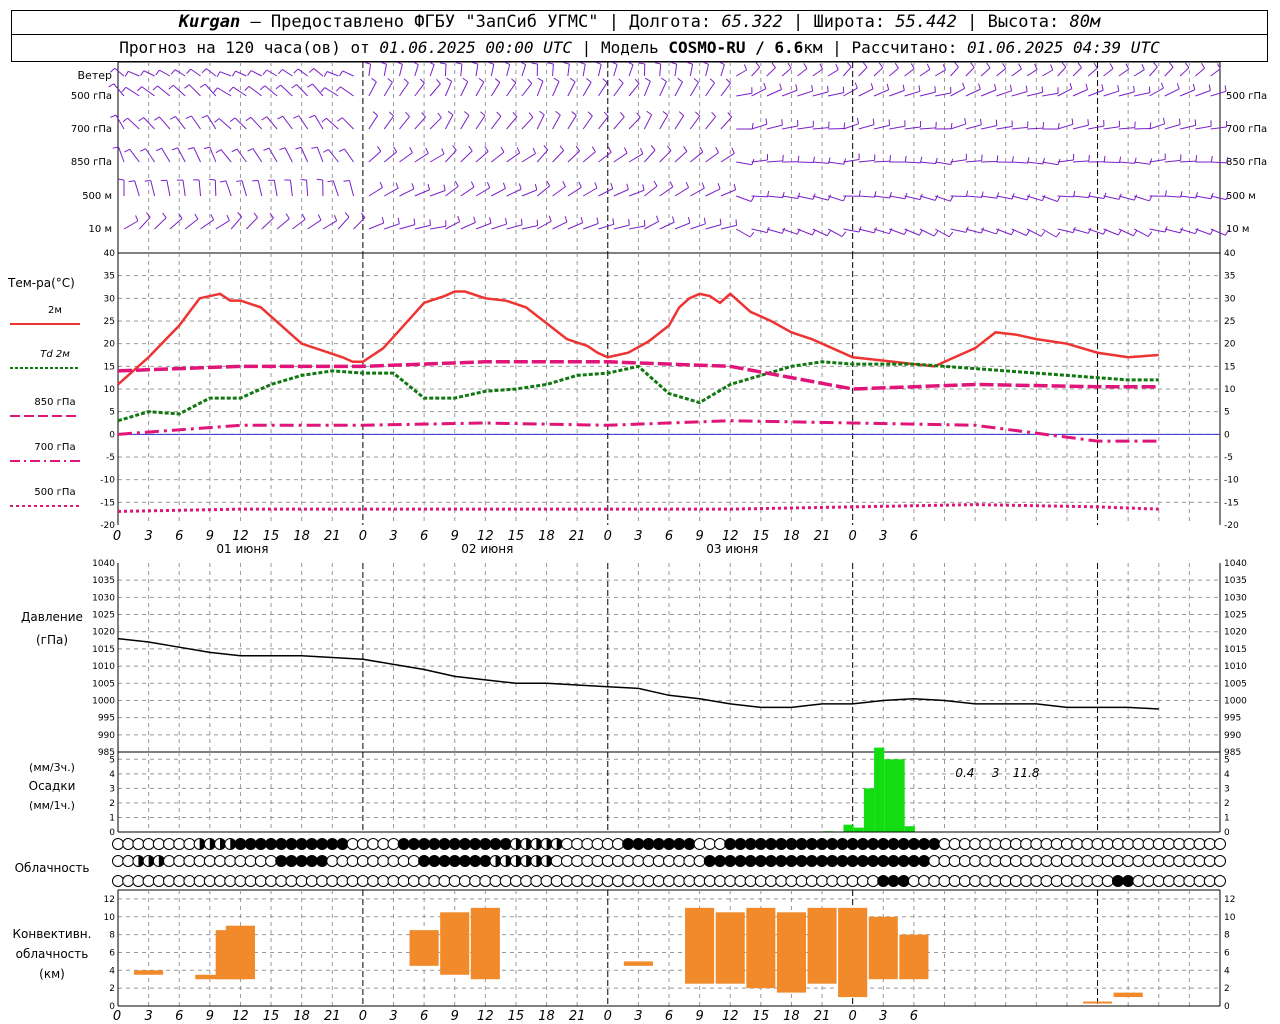 This screenshot has height=1024, width=1280. Describe the element at coordinates (879, 789) in the screenshot. I see `precip-bar` at that location.